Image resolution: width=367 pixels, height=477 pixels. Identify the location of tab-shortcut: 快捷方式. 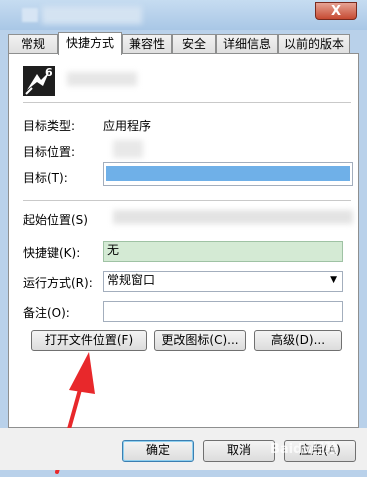
(90, 43).